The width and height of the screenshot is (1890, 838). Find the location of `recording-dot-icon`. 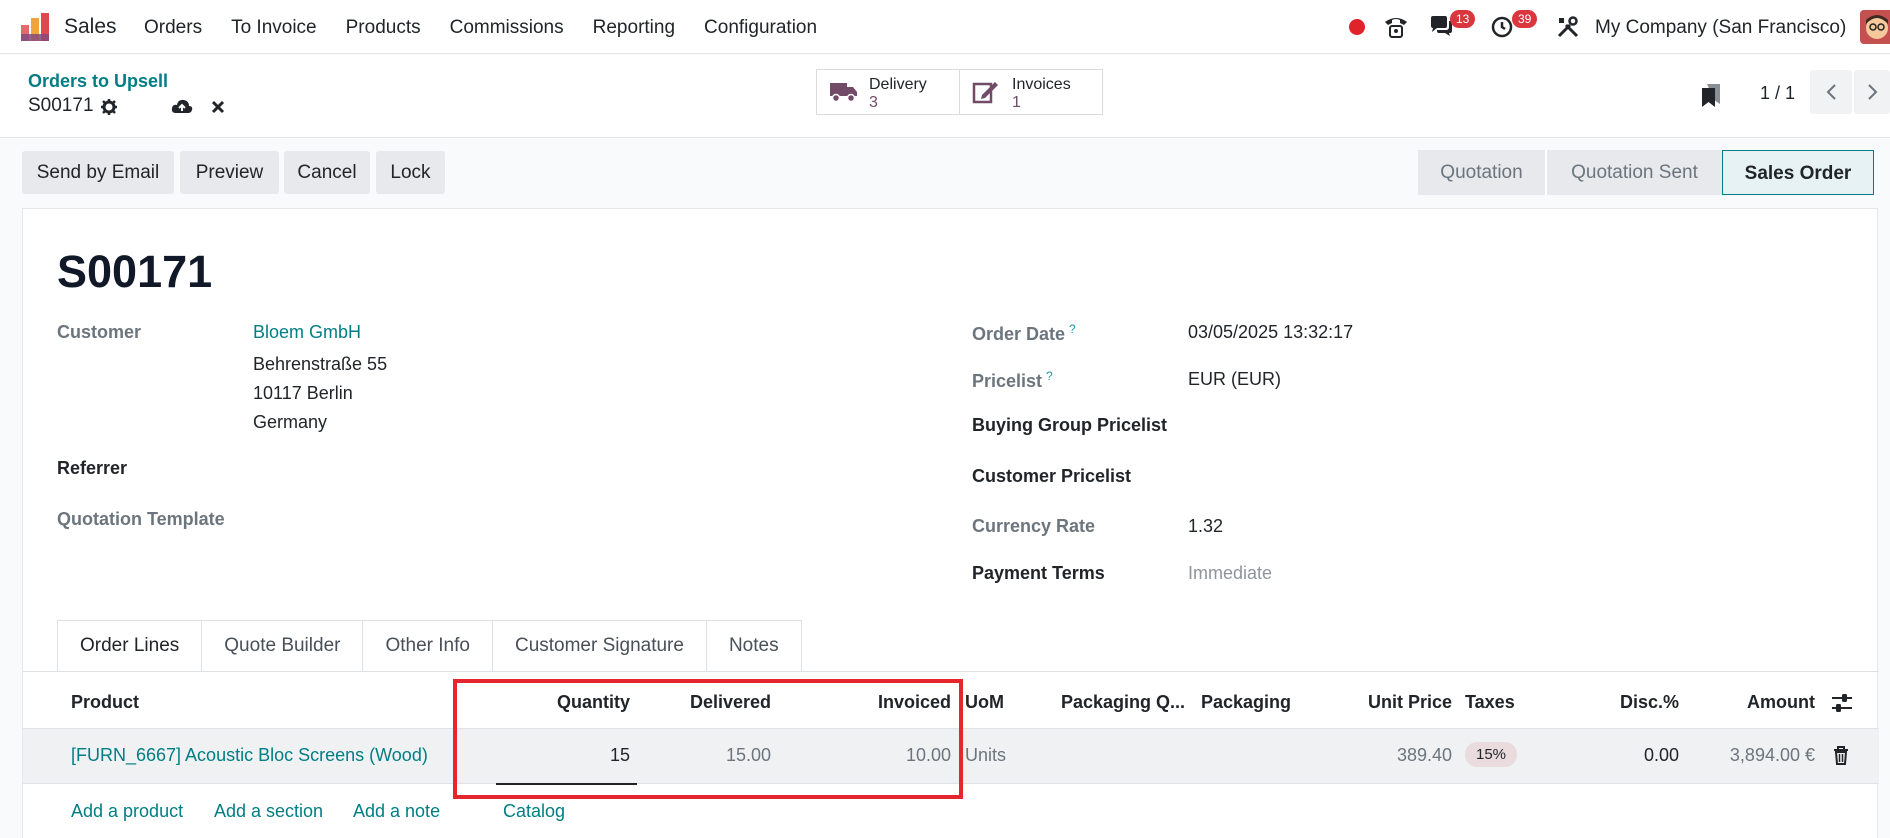

recording-dot-icon is located at coordinates (1357, 27).